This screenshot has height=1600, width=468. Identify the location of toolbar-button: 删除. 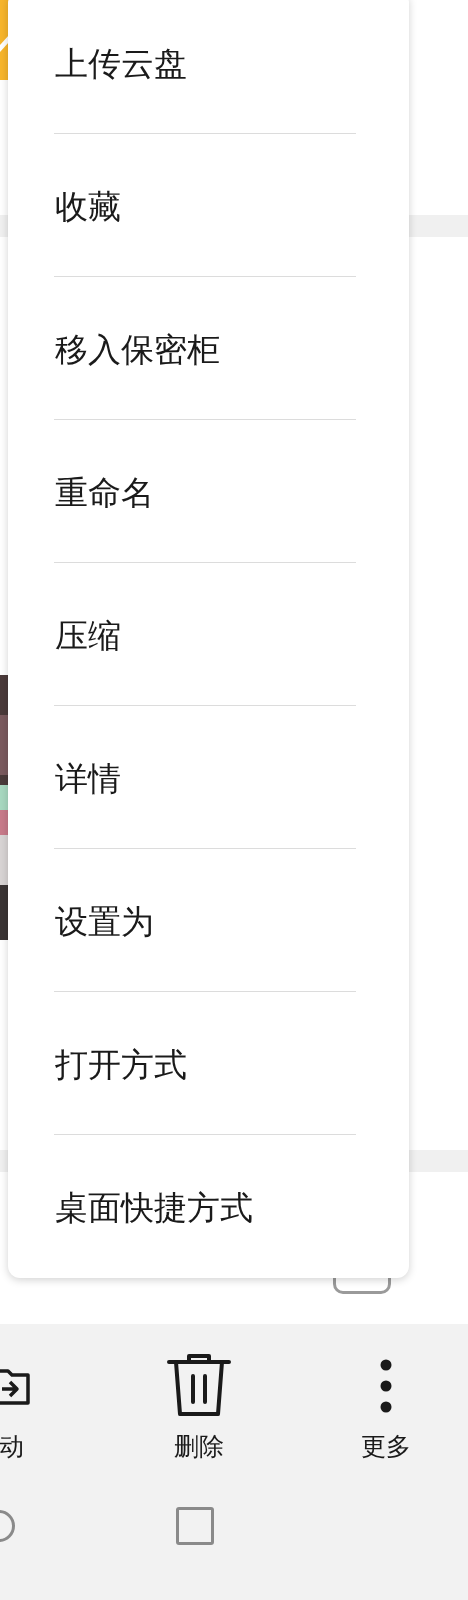
(198, 1413).